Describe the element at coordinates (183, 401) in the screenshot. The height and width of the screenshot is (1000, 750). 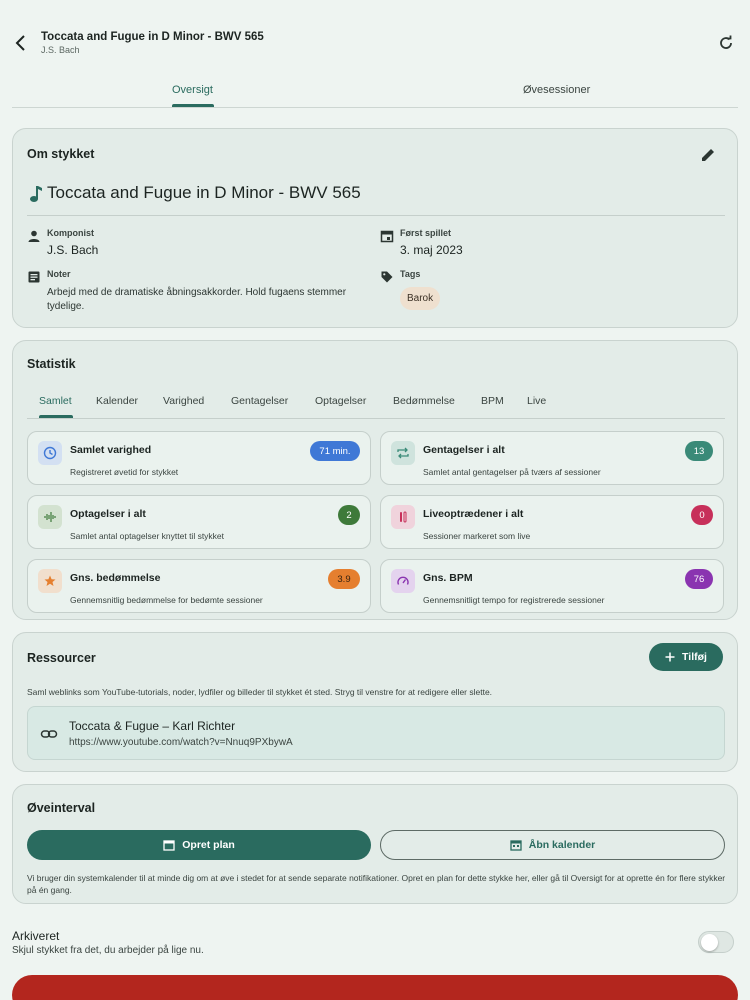
I see `stats-tab-duration: Varighed` at that location.